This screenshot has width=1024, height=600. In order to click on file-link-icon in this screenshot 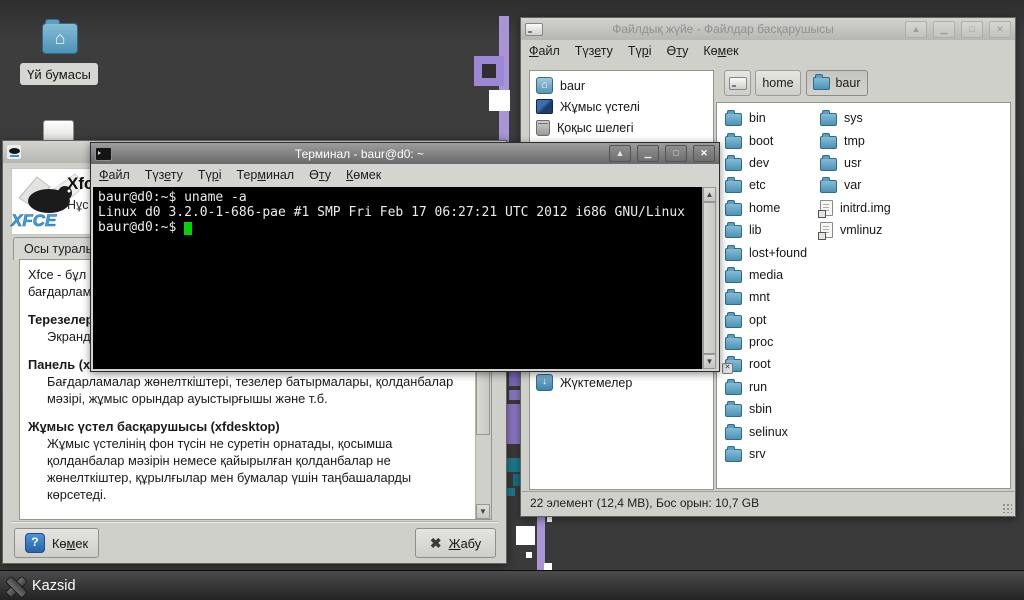, I will do `click(825, 208)`.